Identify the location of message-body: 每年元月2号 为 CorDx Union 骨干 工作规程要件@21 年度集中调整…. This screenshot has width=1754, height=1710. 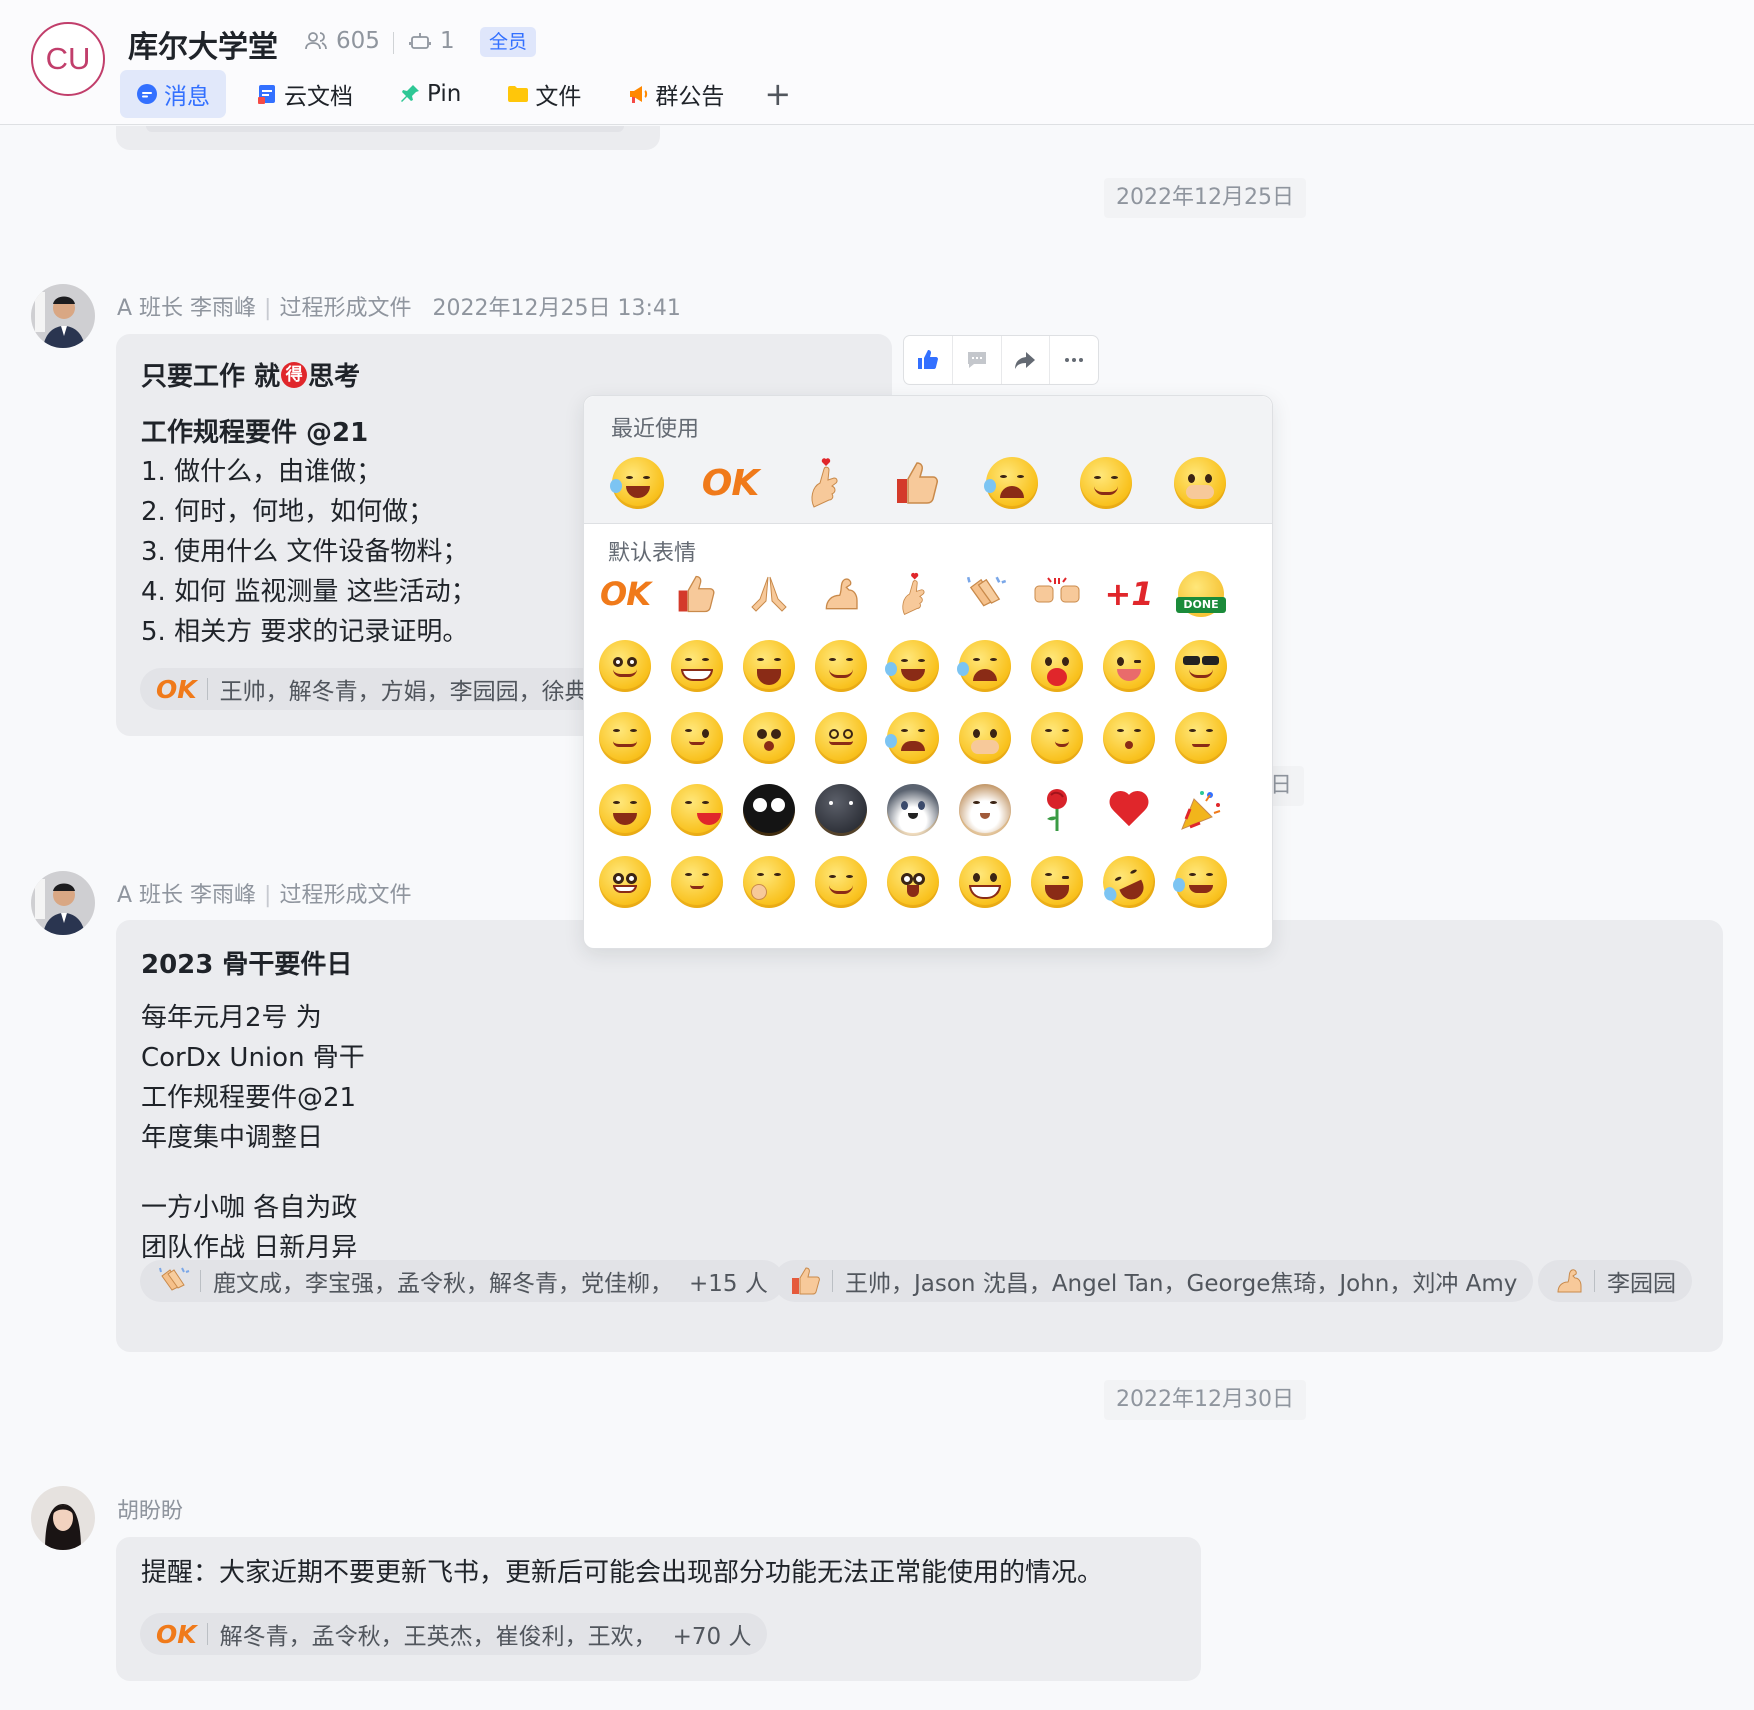
(253, 1078).